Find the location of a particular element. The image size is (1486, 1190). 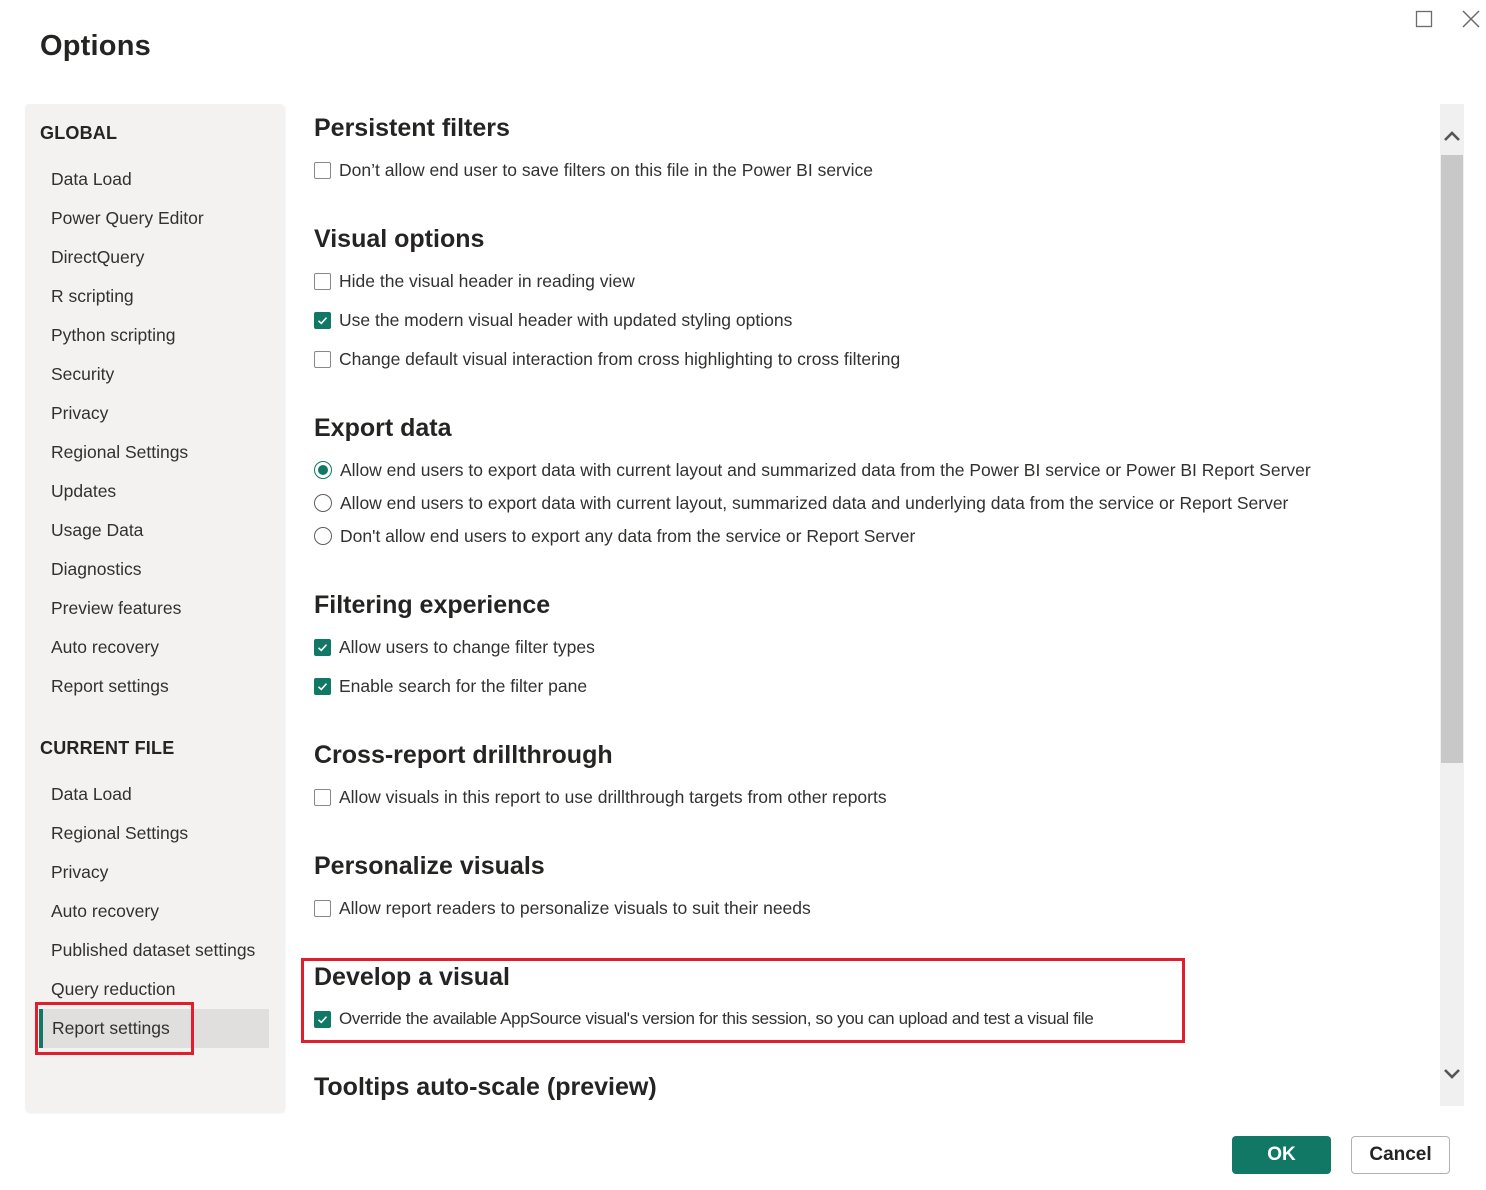

sidebar-item-global-power-query-editor: Power Query Editor is located at coordinates (154, 218).